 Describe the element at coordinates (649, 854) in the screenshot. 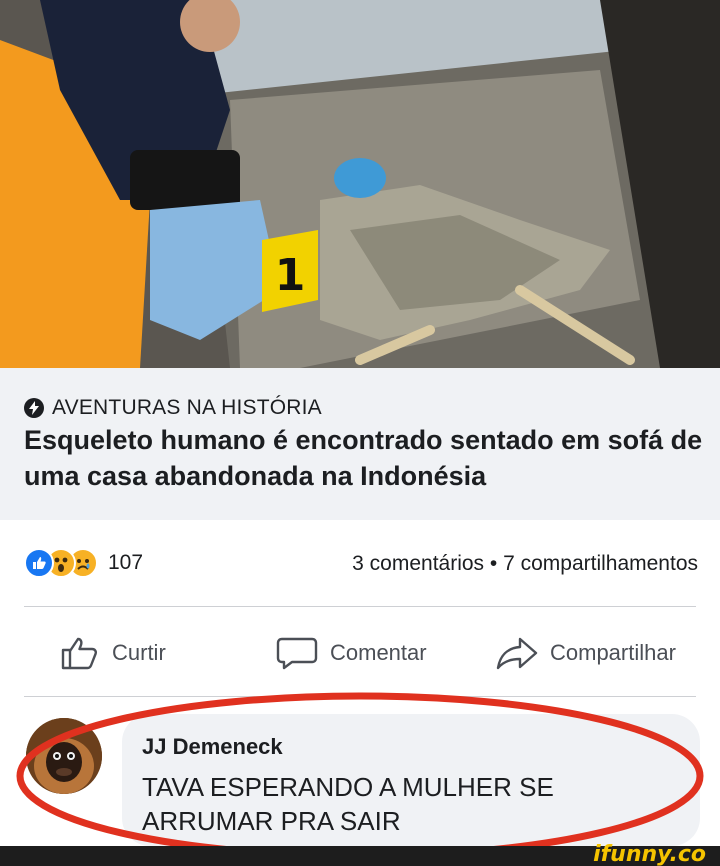

I see `ifunny-watermark: ifunny.co` at that location.